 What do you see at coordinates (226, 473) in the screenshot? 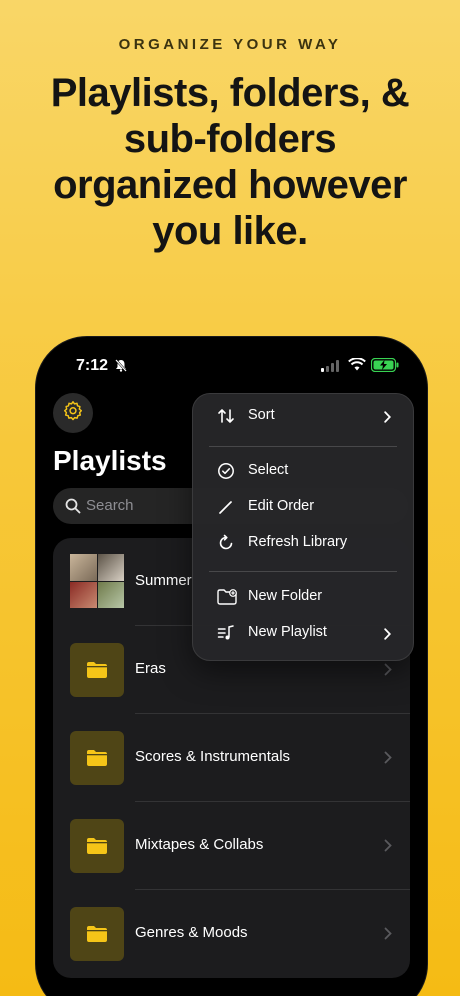
I see `checkmark-circle-icon` at bounding box center [226, 473].